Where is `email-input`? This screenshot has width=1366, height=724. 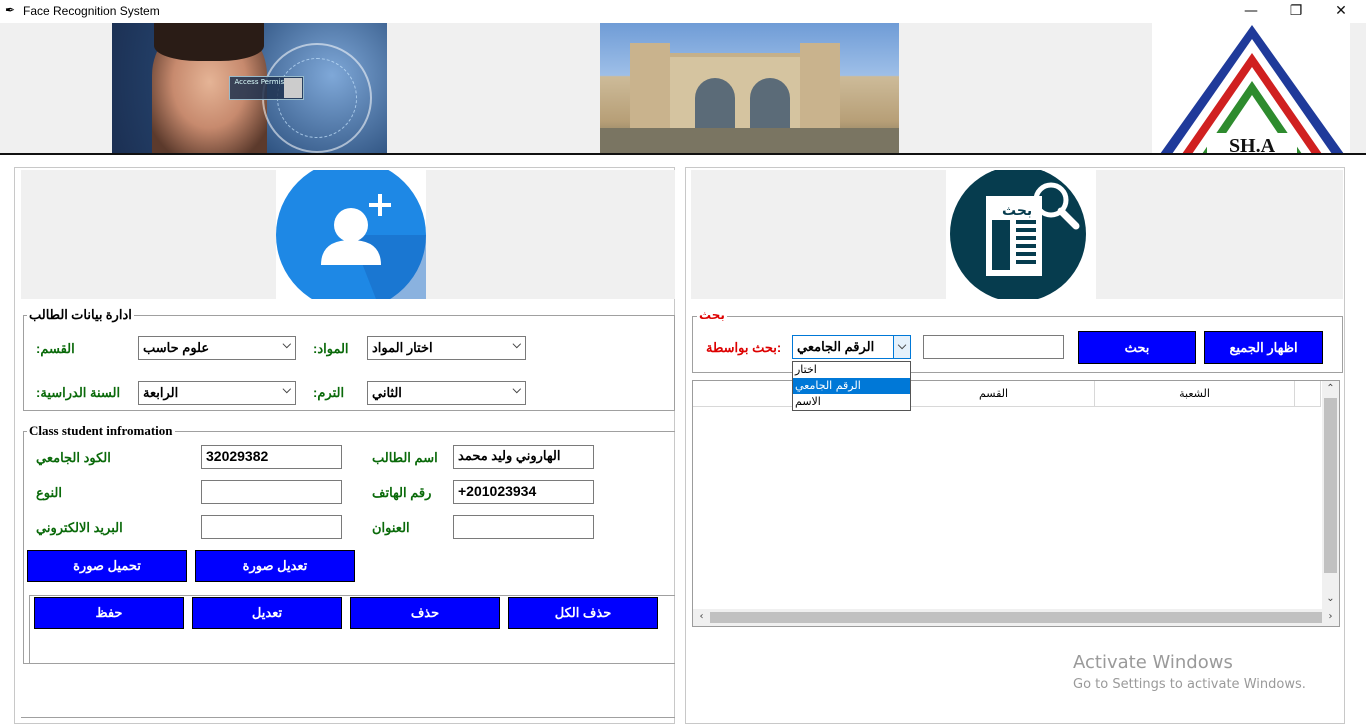 email-input is located at coordinates (271, 527).